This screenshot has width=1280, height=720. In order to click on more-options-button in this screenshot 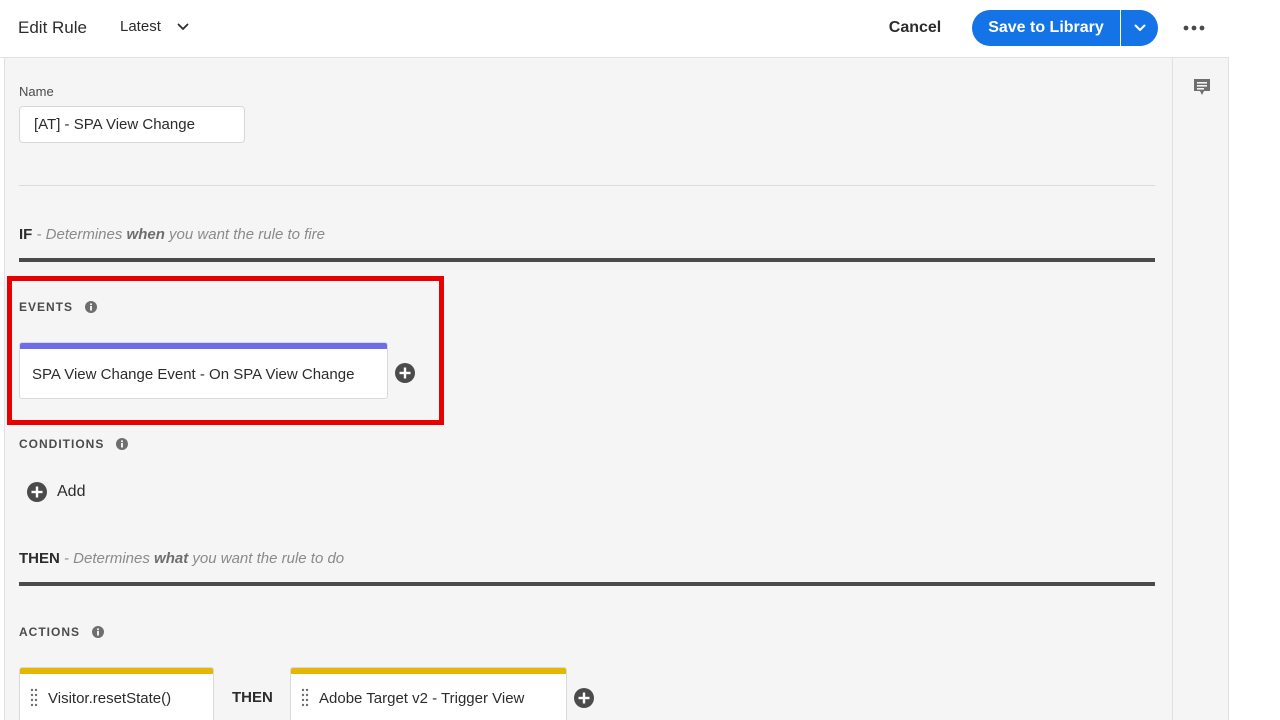, I will do `click(1194, 28)`.